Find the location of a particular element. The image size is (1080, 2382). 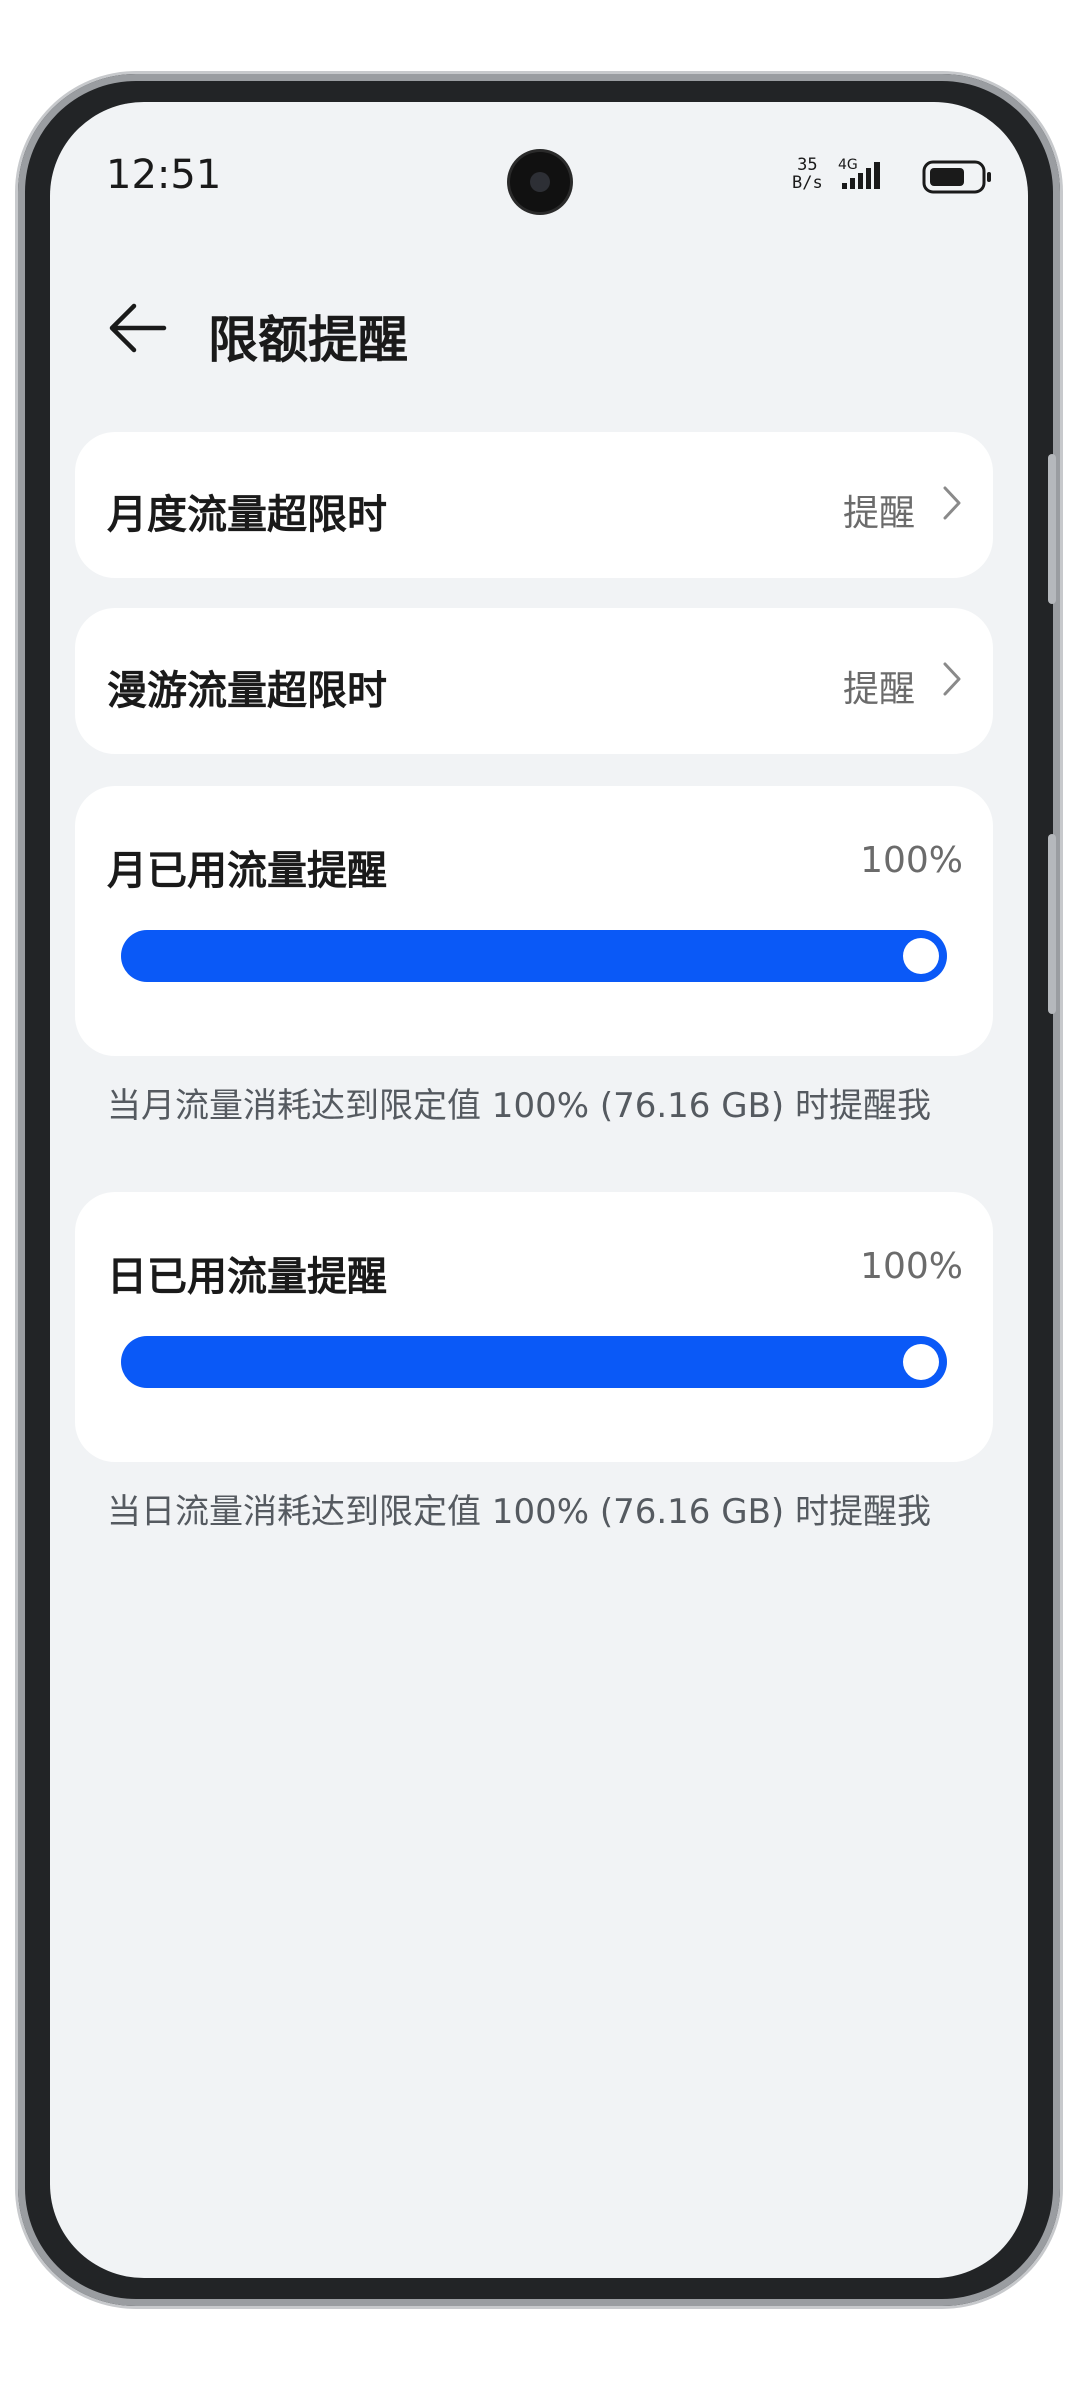

roaming-limit-value: 提醒 is located at coordinates (879, 689).